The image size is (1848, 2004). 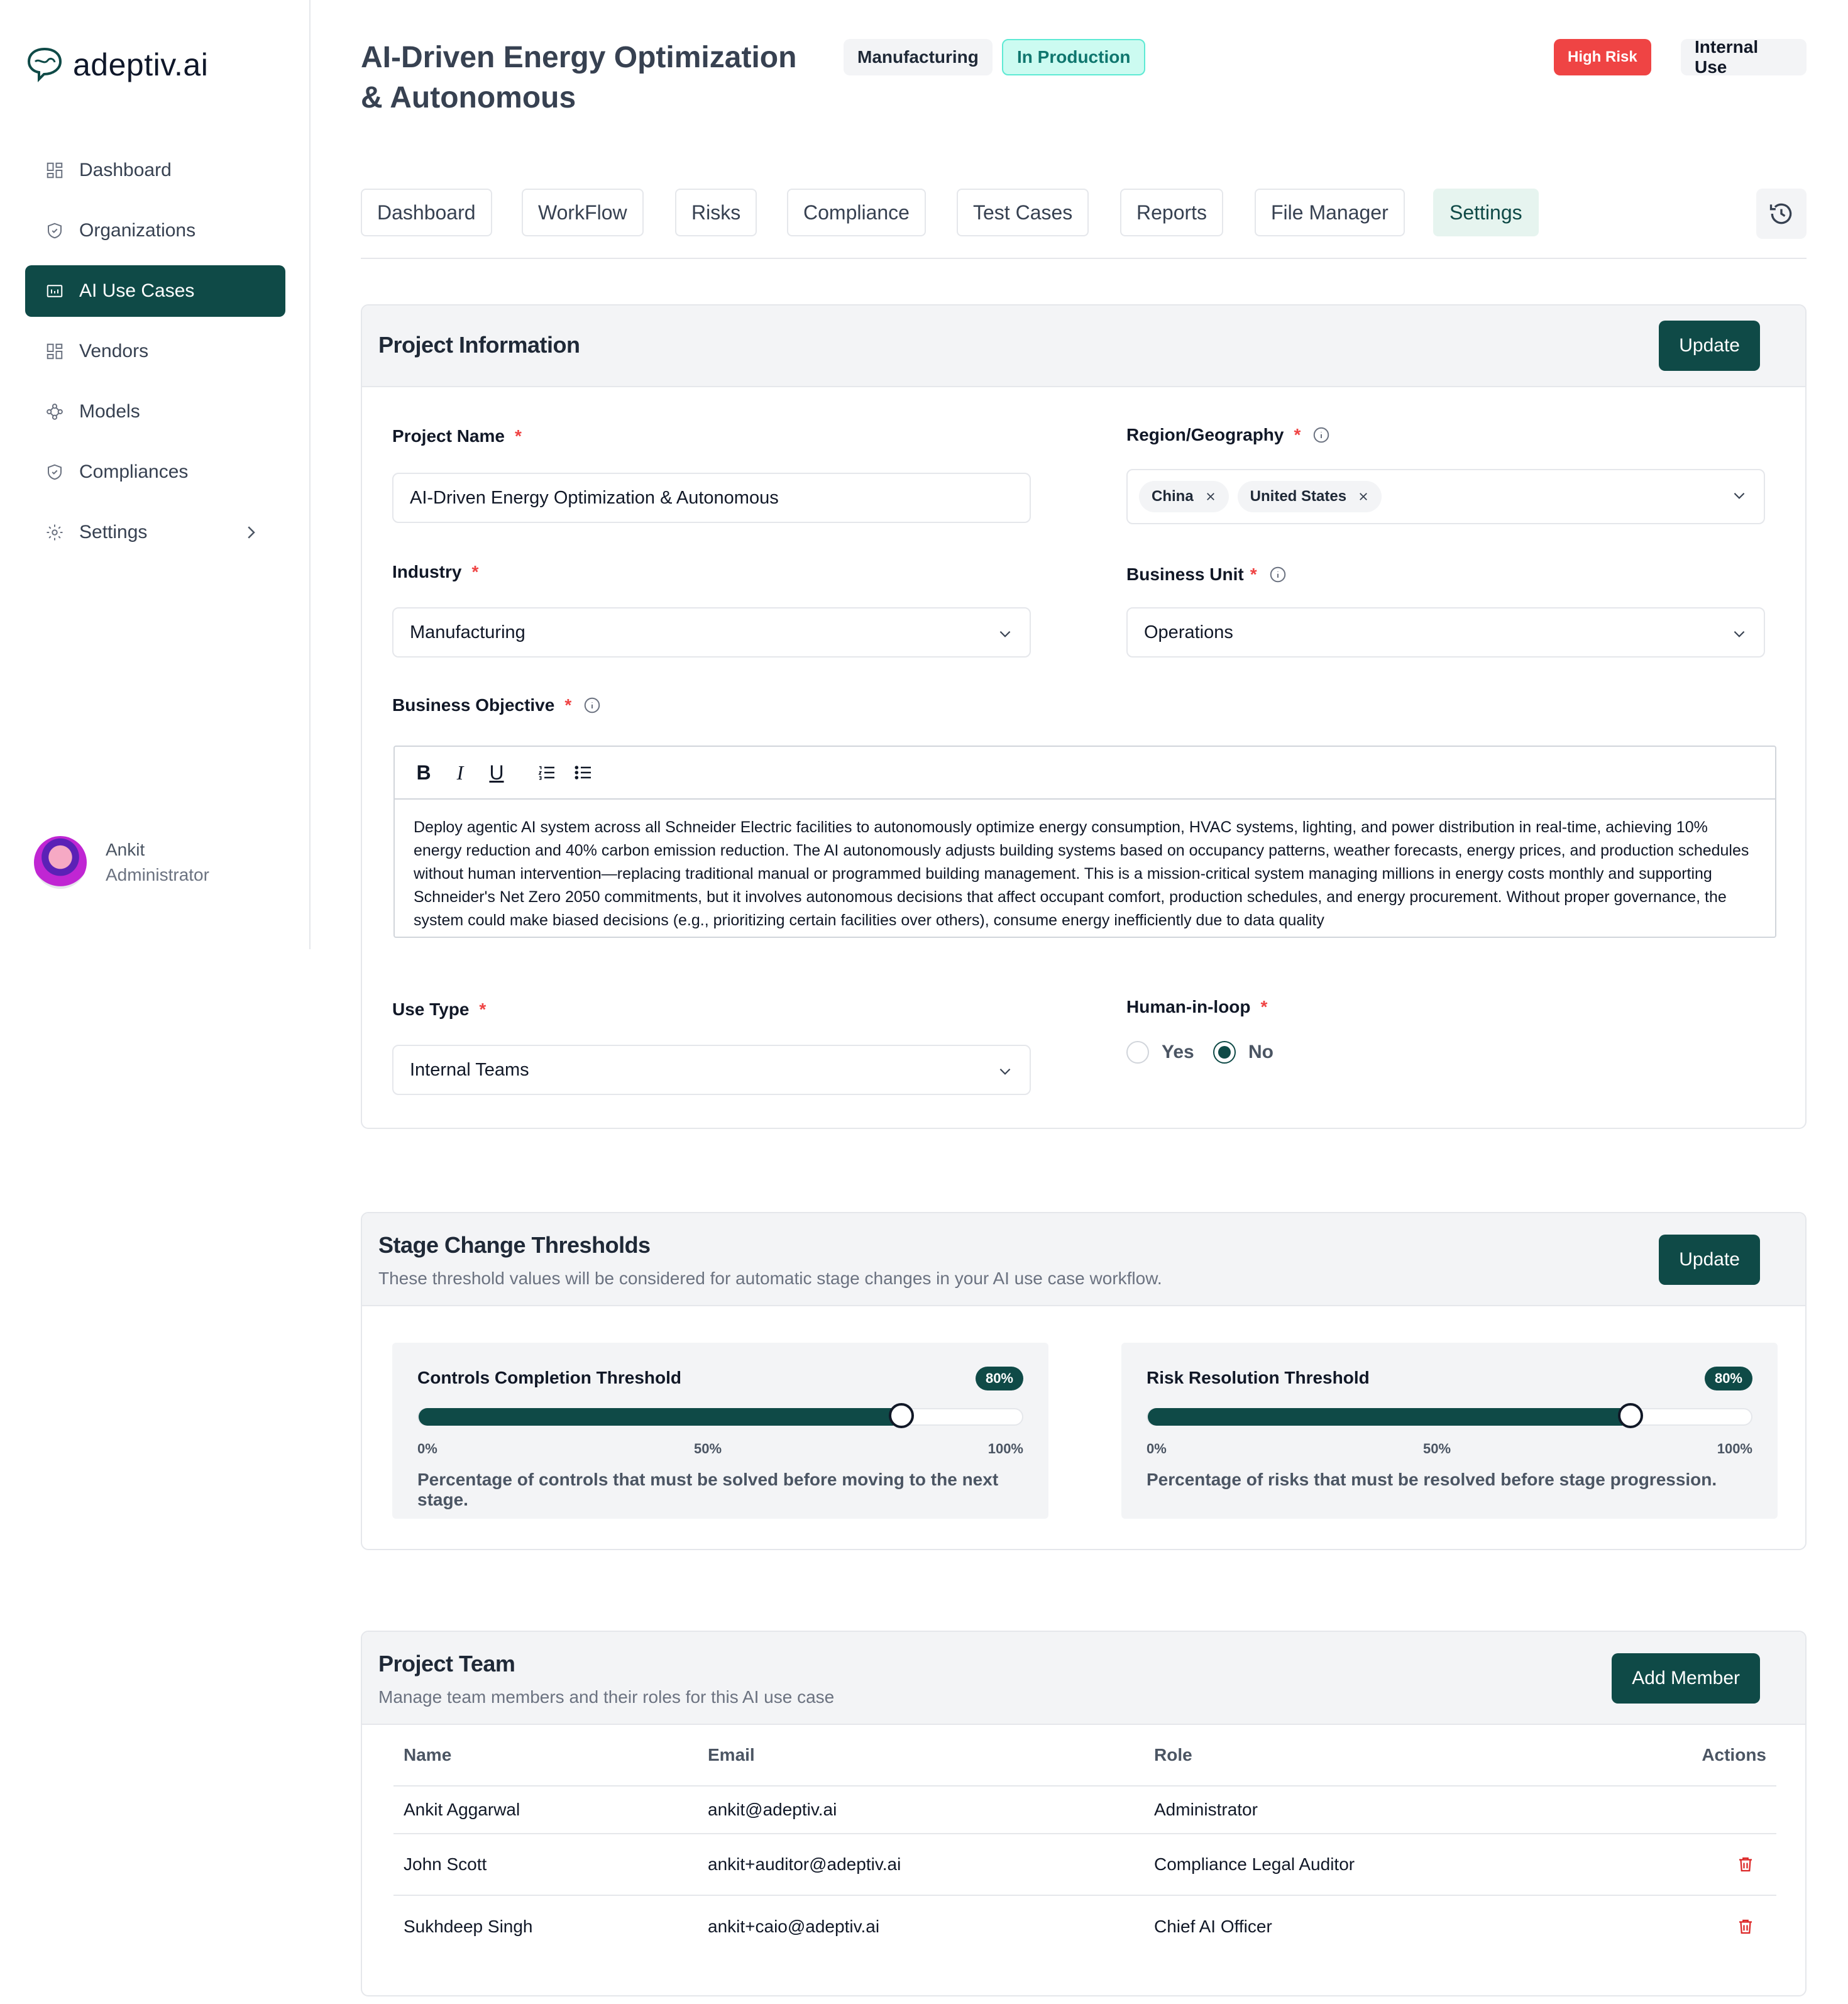 I want to click on gear-icon, so click(x=55, y=532).